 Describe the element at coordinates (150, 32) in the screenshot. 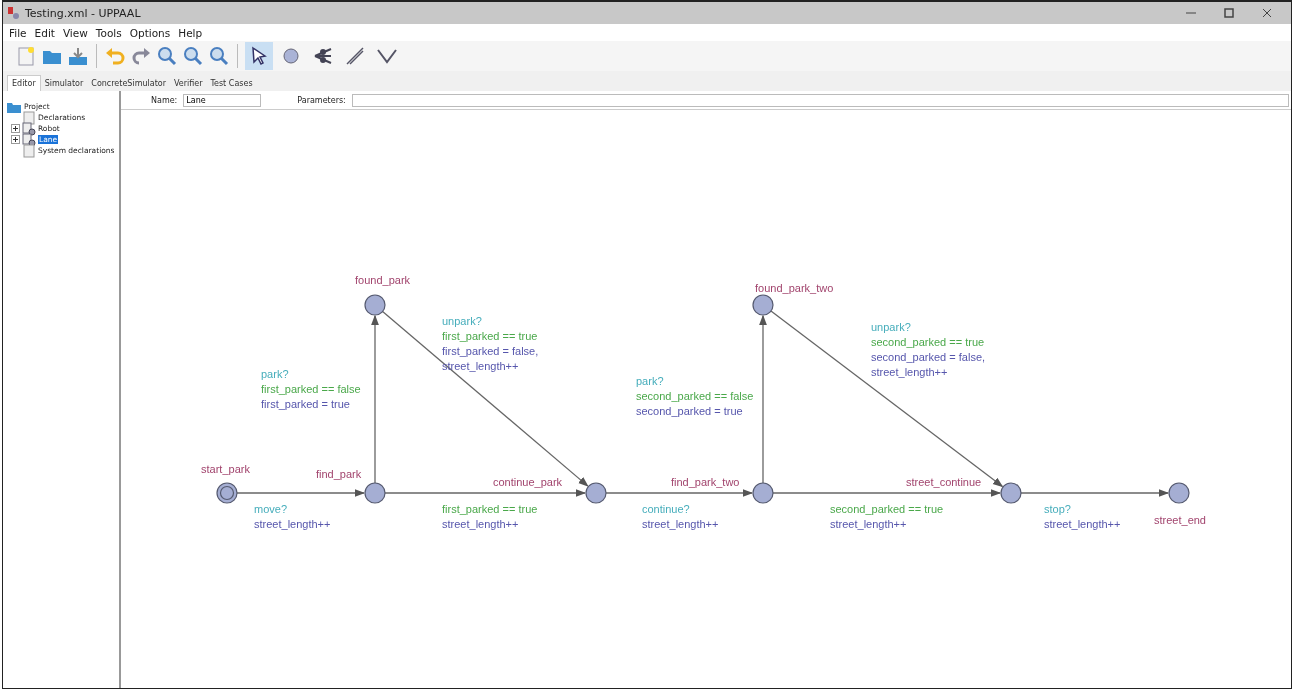

I see `menu-item: Options` at that location.